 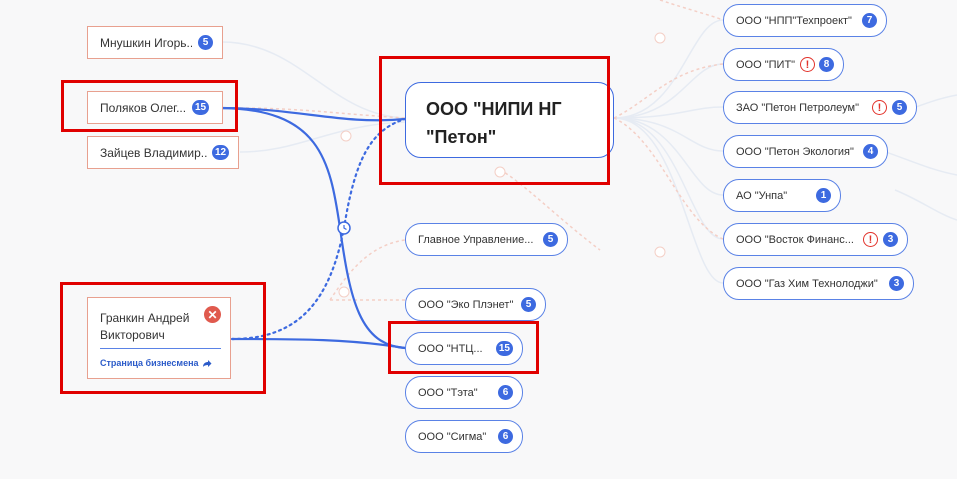 What do you see at coordinates (762, 195) in the screenshot?
I see `company-name: АО "Унпа"` at bounding box center [762, 195].